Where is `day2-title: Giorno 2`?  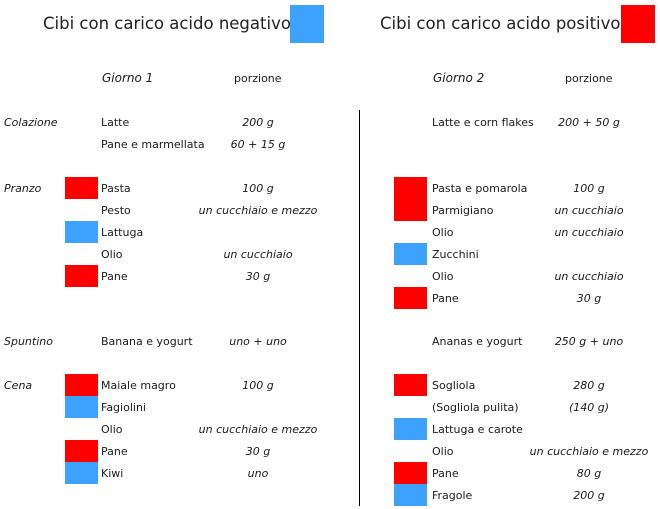 day2-title: Giorno 2 is located at coordinates (459, 78).